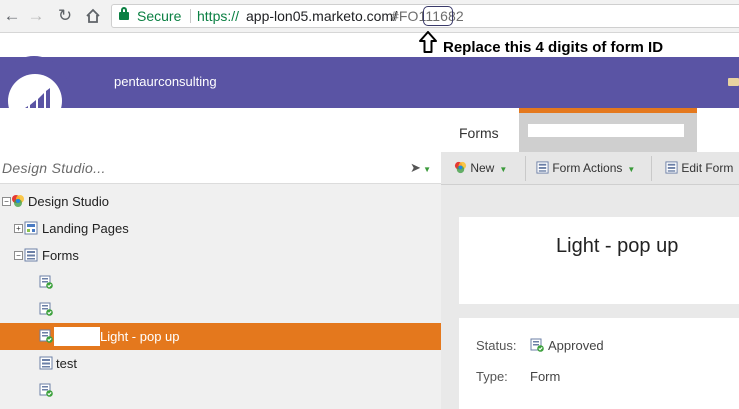  Describe the element at coordinates (93, 16) in the screenshot. I see `home-icon` at that location.